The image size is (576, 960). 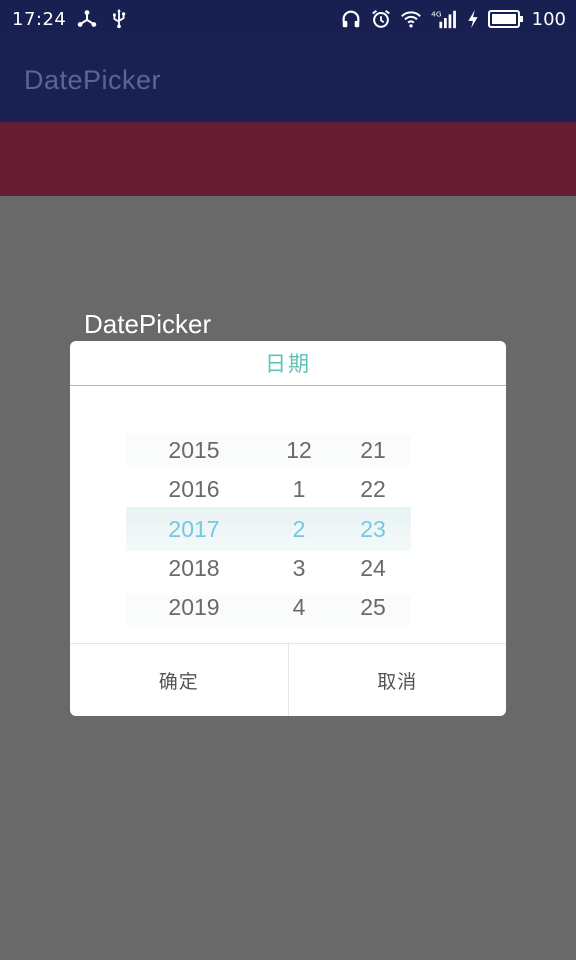 What do you see at coordinates (194, 568) in the screenshot?
I see `year-item: 2018` at bounding box center [194, 568].